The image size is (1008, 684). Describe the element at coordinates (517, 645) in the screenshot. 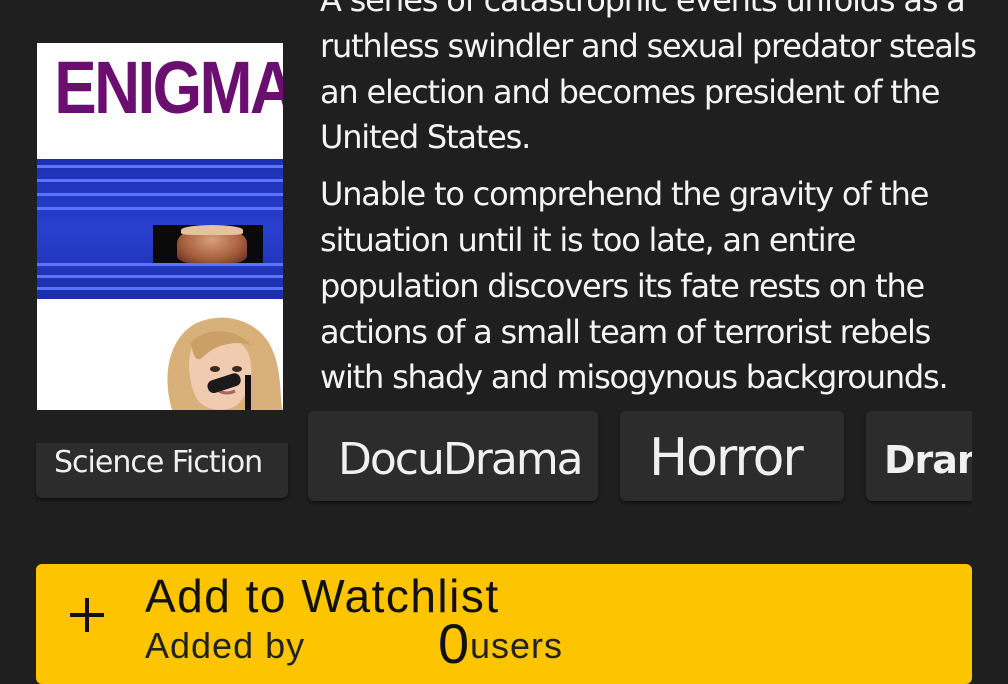

I see `users-label: users` at that location.